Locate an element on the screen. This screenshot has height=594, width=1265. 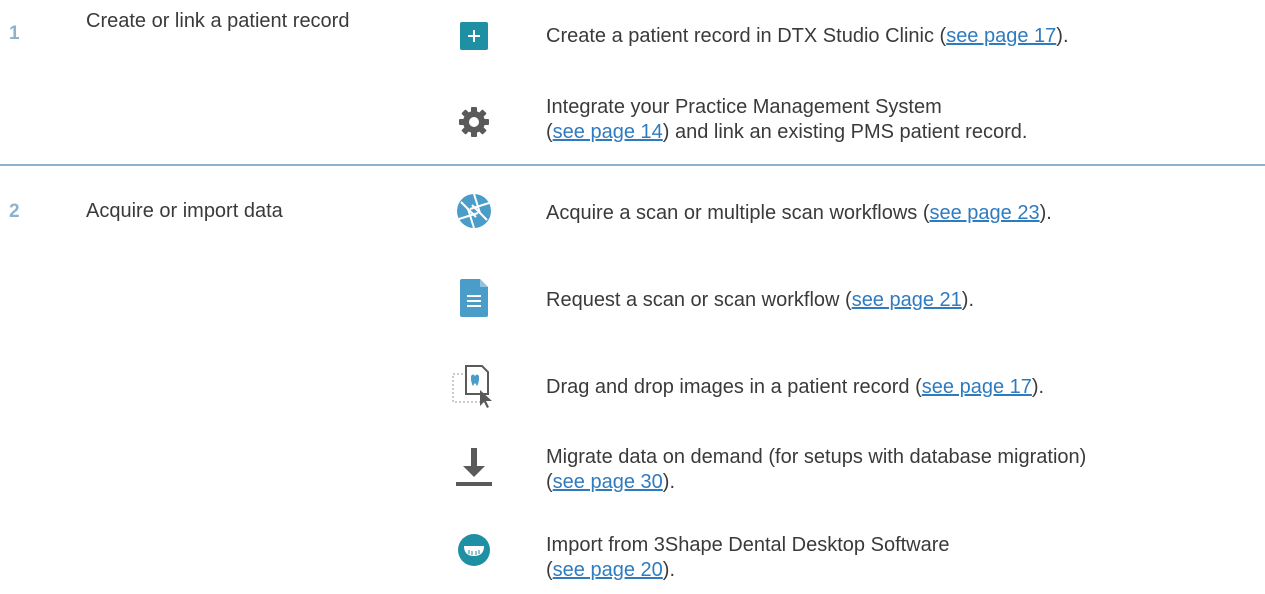
page-link: see page 21 is located at coordinates (907, 300).